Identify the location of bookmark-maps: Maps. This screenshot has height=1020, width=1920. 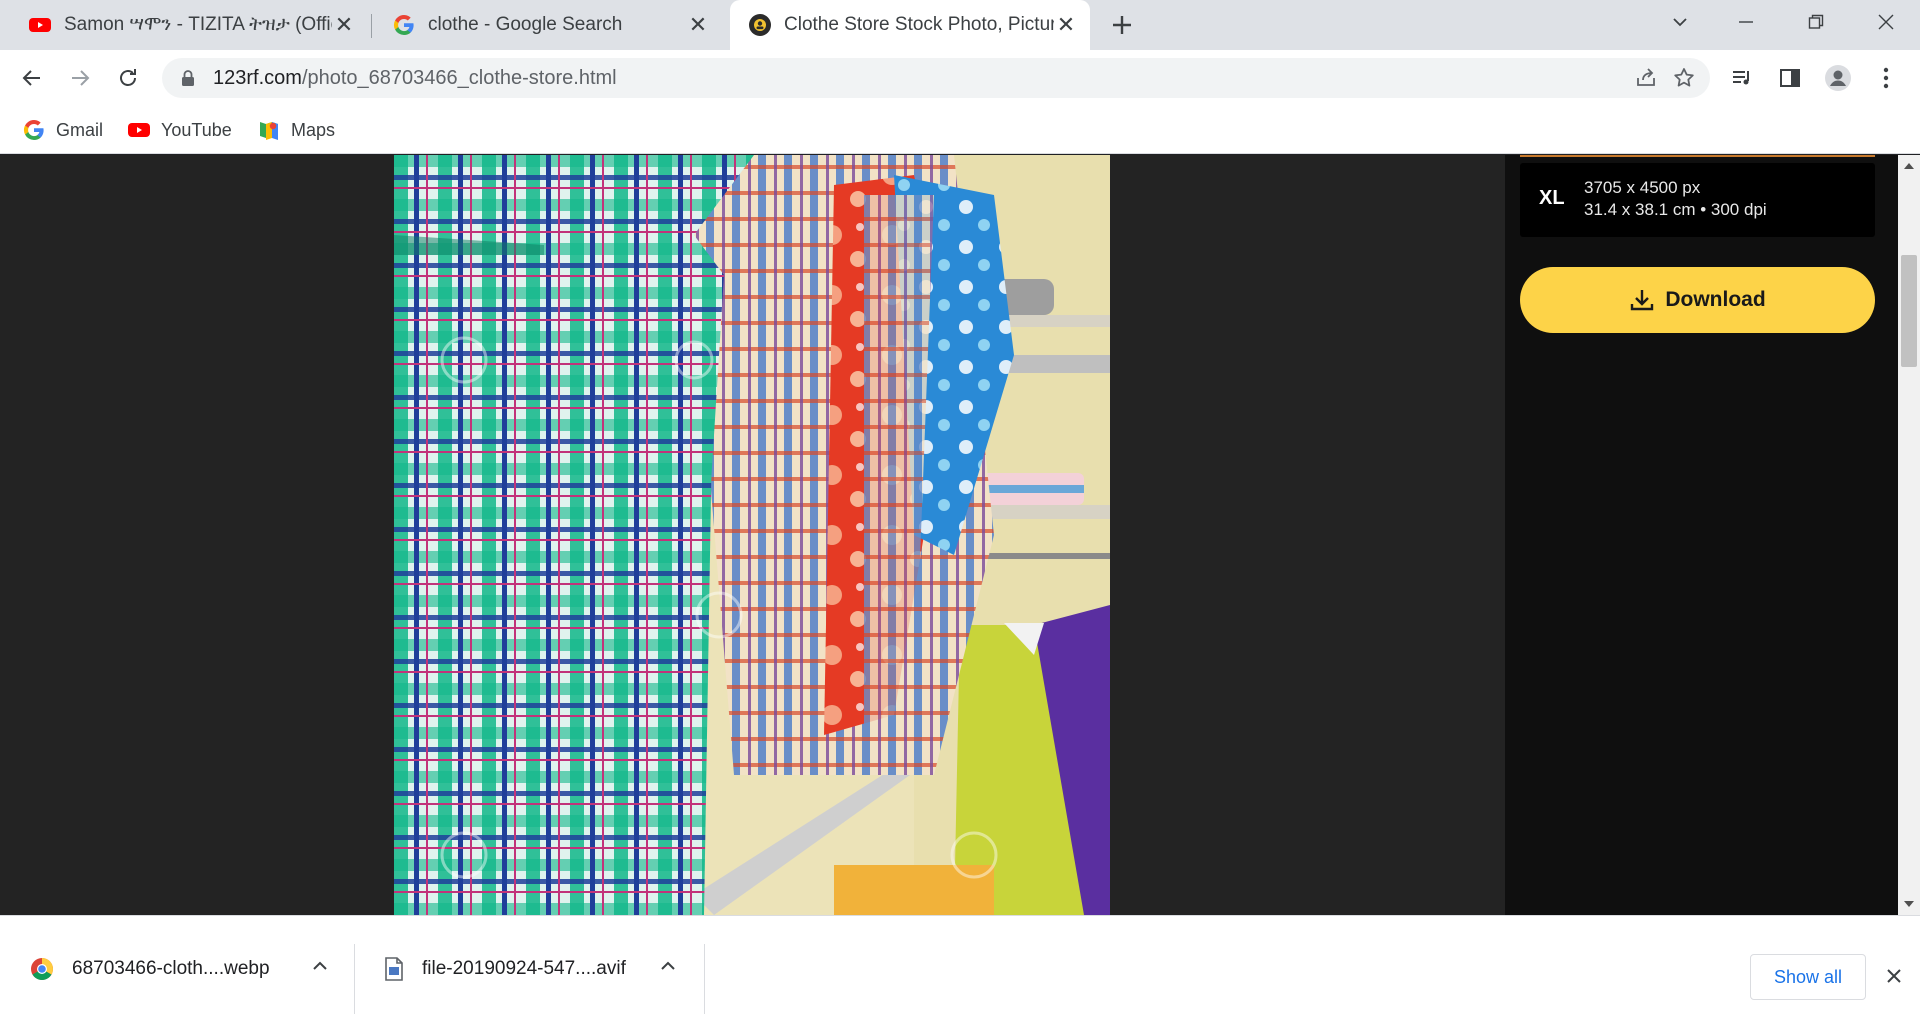
(296, 130).